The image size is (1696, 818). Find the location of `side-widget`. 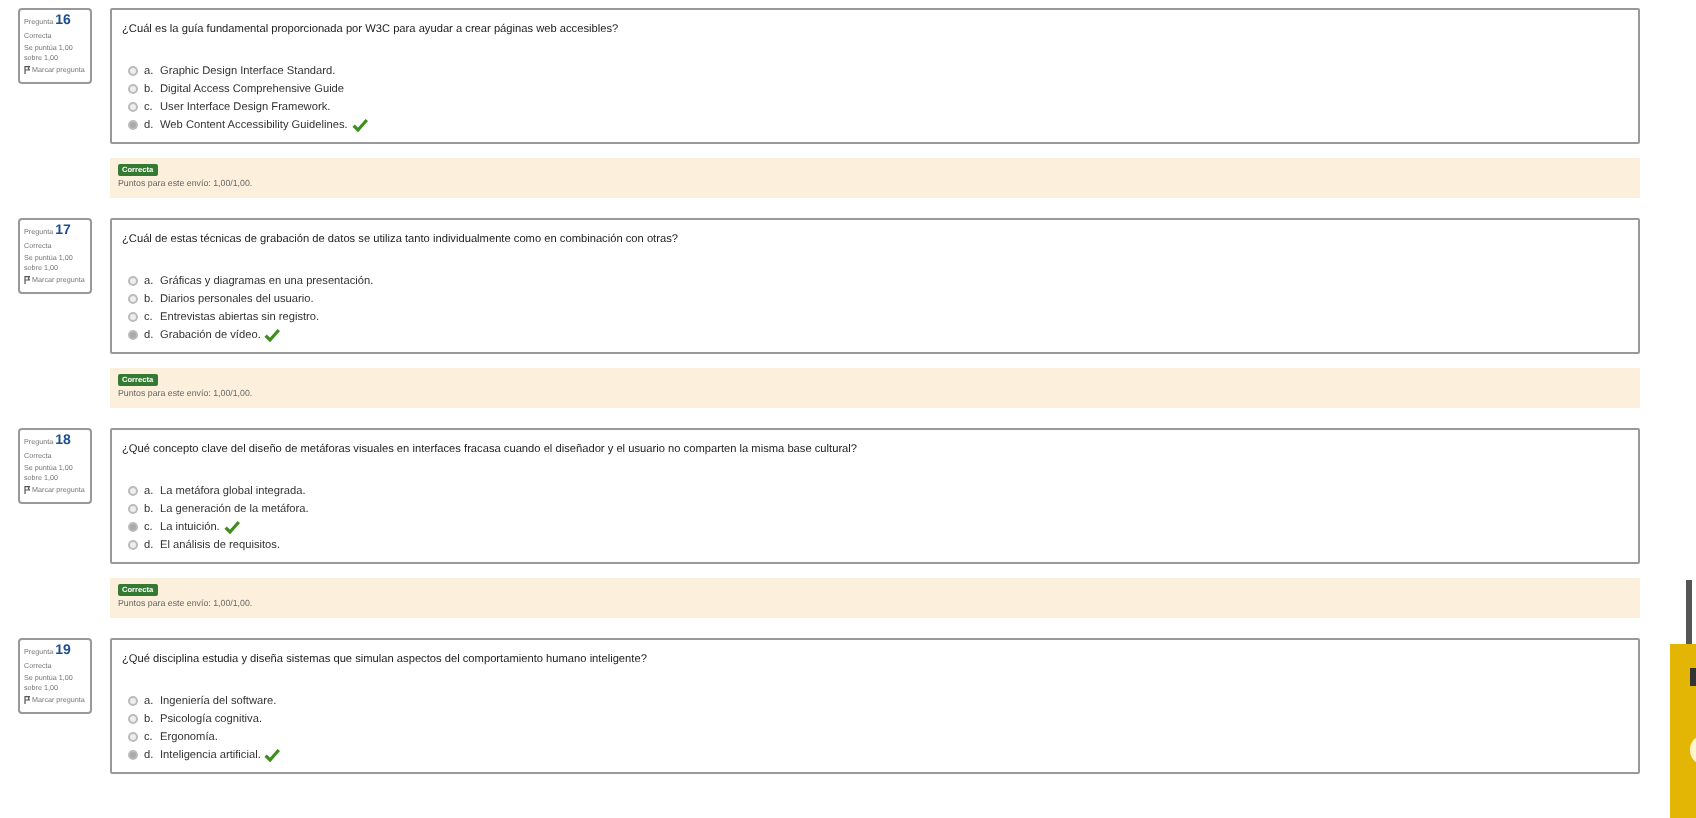

side-widget is located at coordinates (1683, 731).